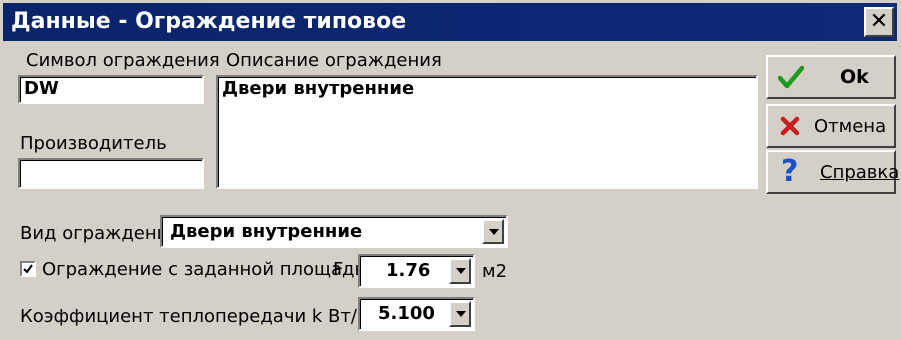 This screenshot has height=340, width=901. Describe the element at coordinates (790, 126) in the screenshot. I see `x-icon` at that location.